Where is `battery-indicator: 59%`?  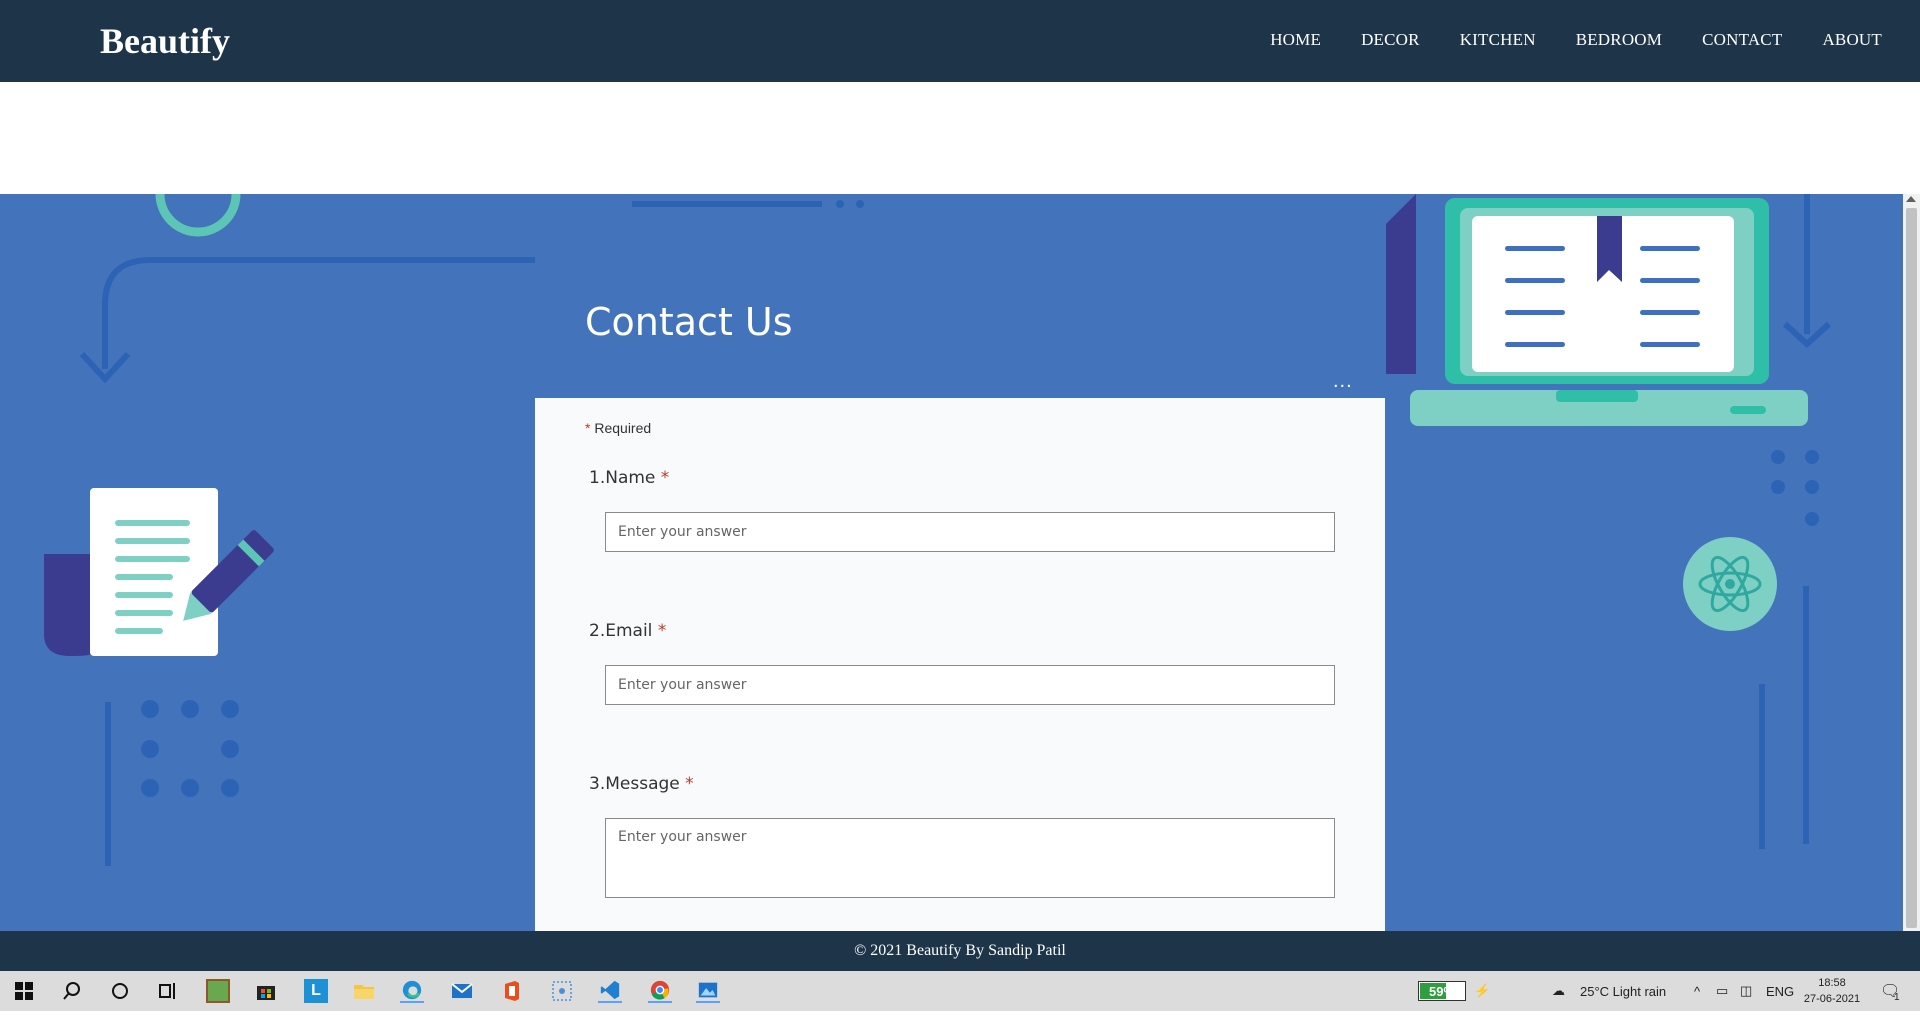
battery-indicator: 59% is located at coordinates (1442, 991).